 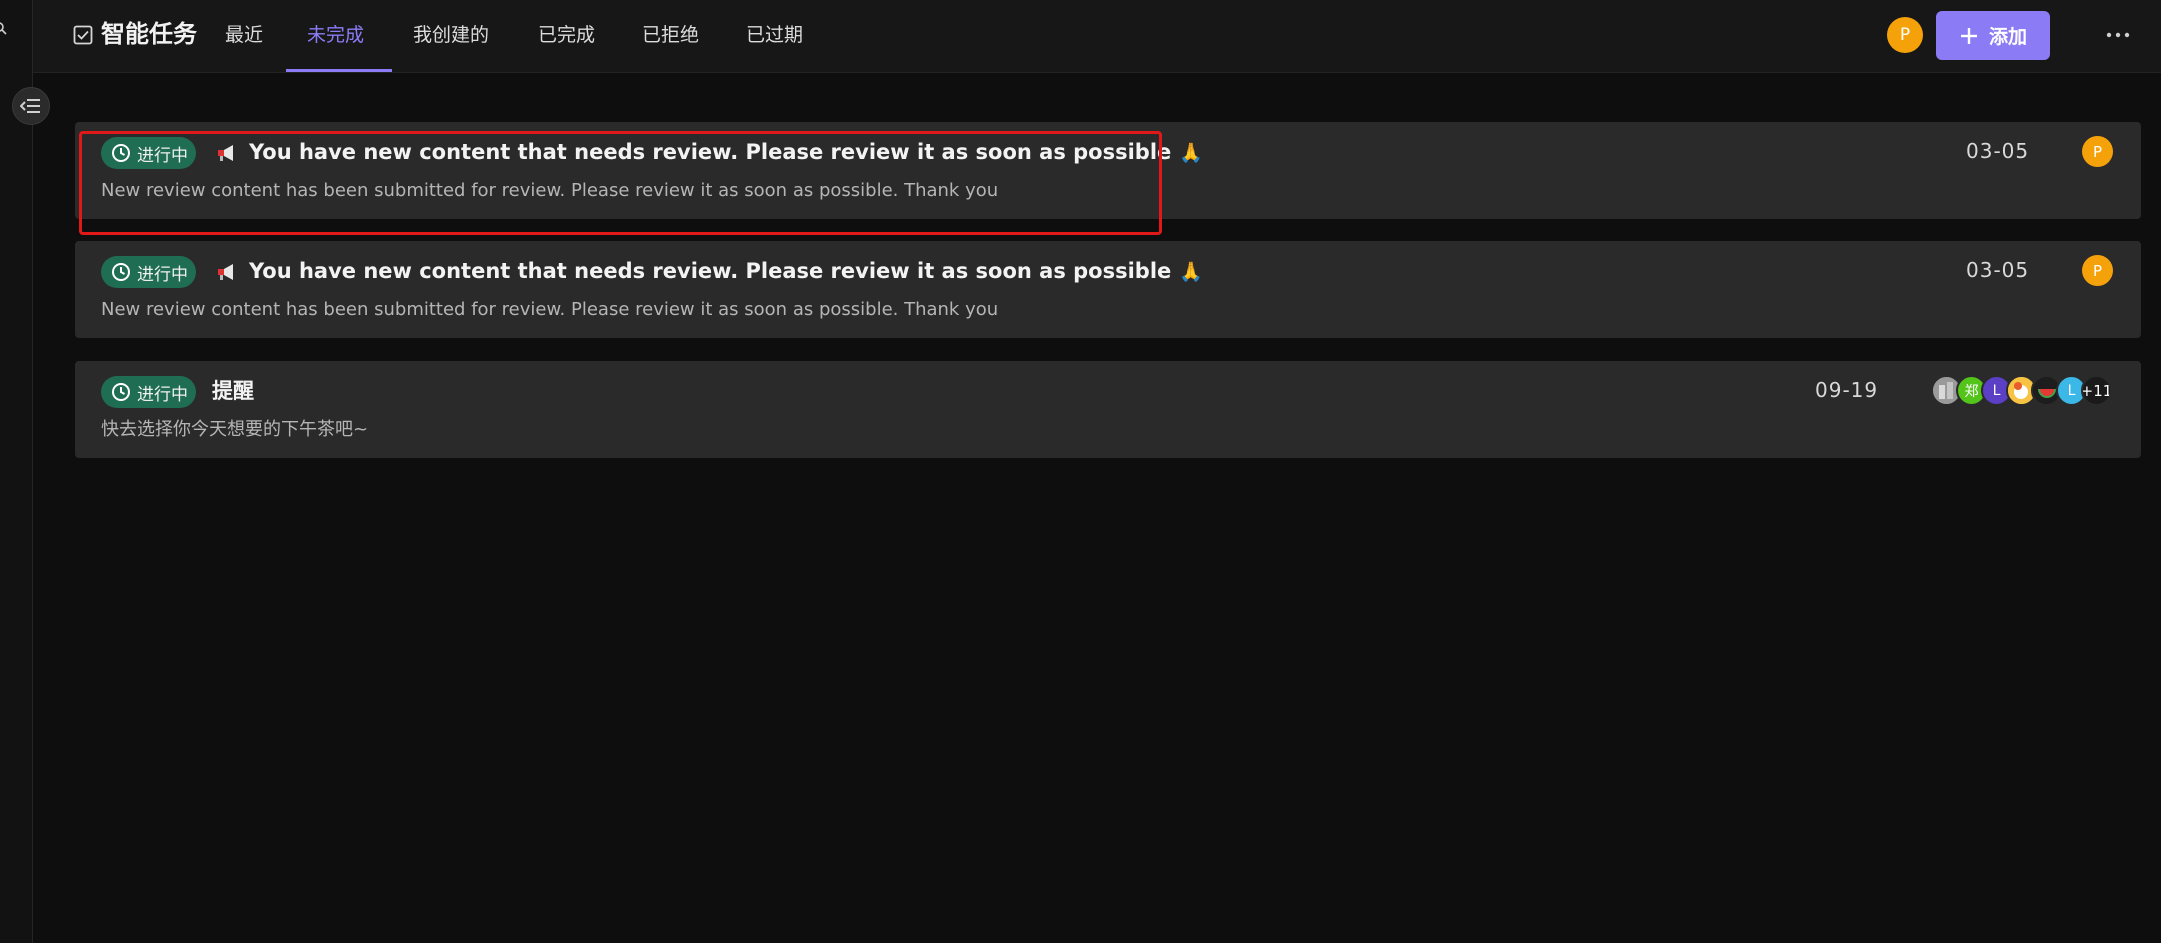 I want to click on collapse-menu-icon, so click(x=30, y=106).